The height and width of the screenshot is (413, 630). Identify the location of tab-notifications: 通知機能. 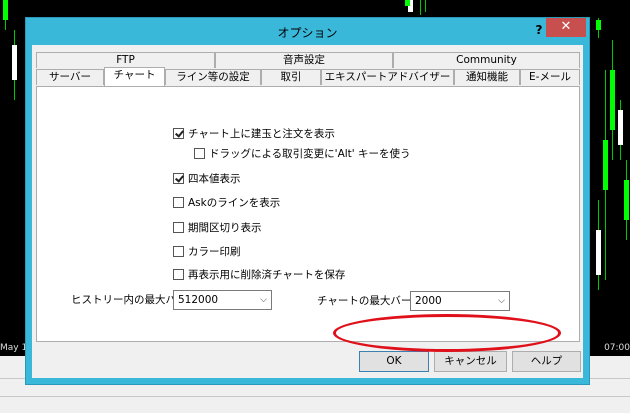
(487, 77).